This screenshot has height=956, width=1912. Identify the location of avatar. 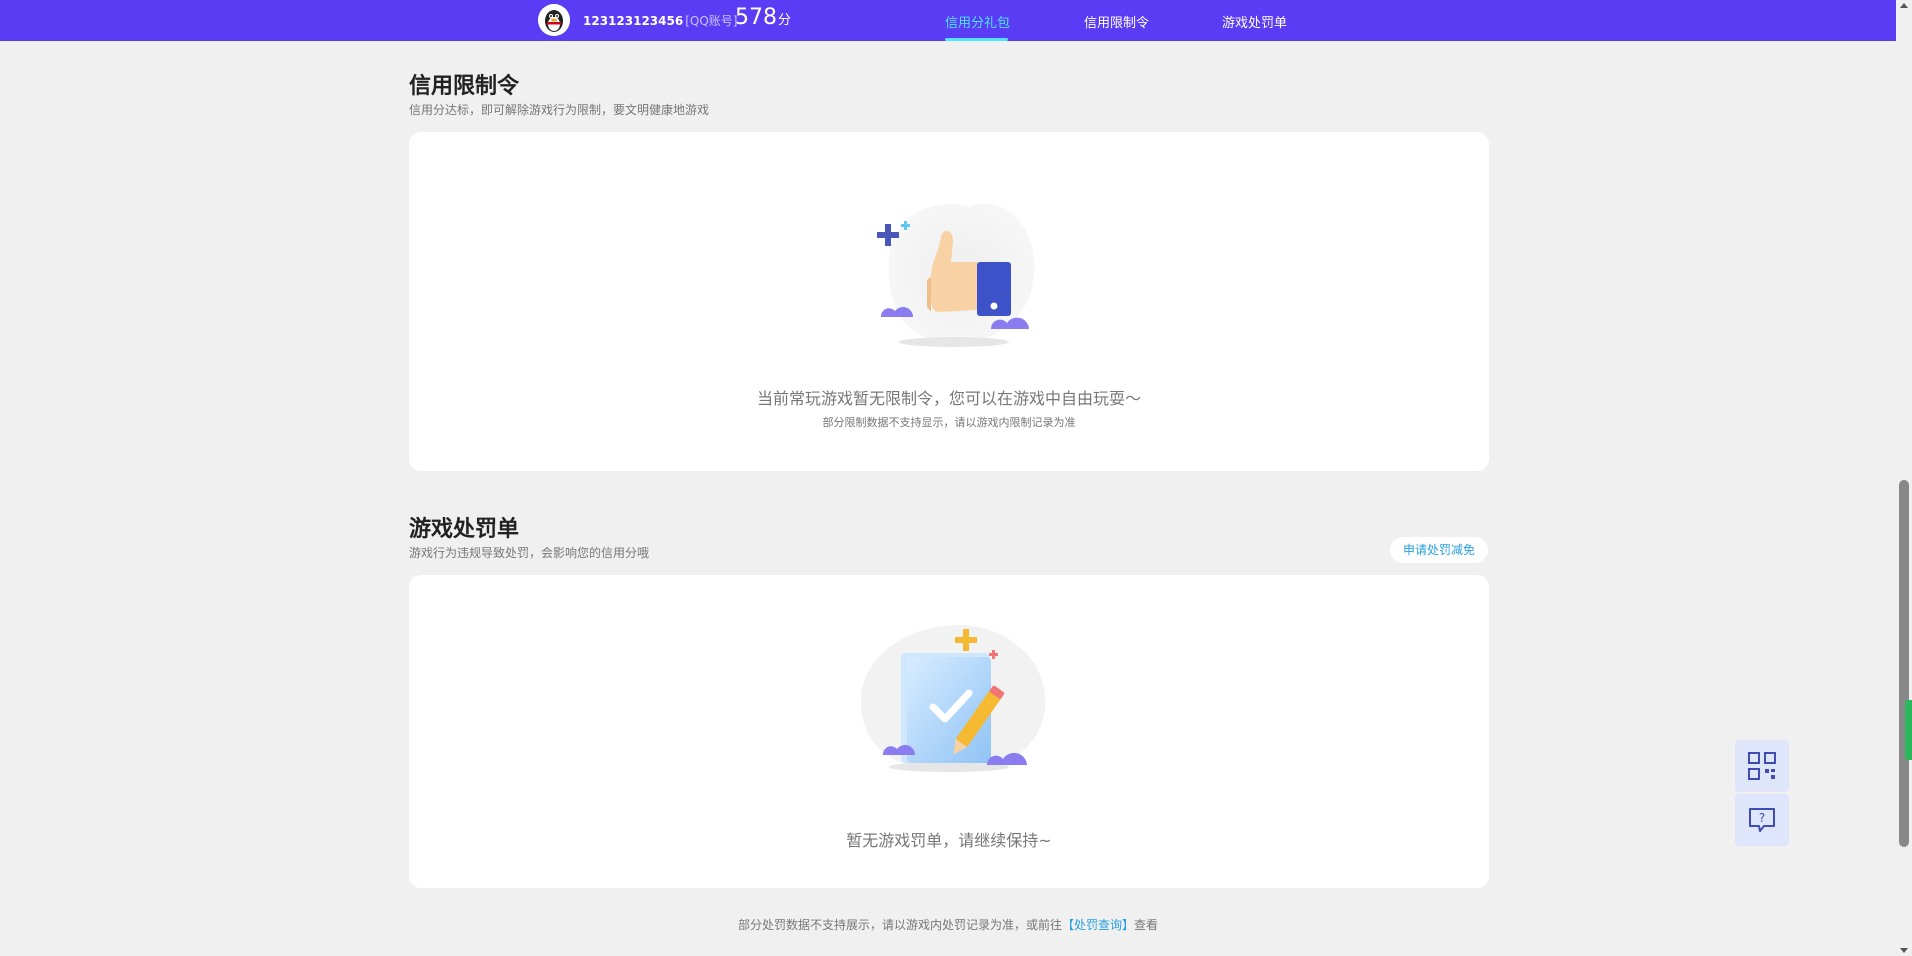
(554, 20).